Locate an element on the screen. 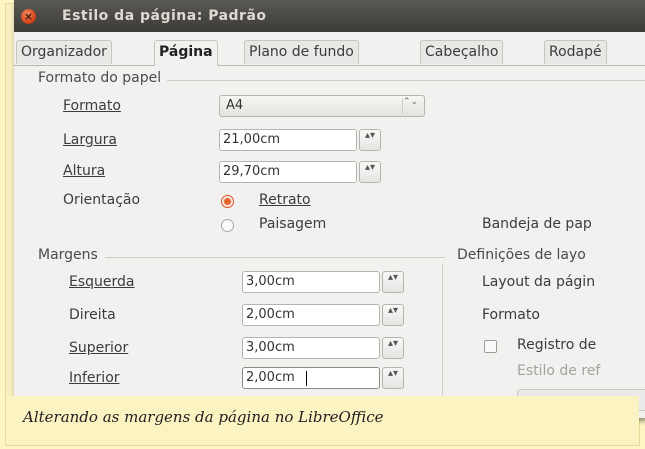 This screenshot has height=449, width=645. top-margin-field: 3,00cm is located at coordinates (311, 348).